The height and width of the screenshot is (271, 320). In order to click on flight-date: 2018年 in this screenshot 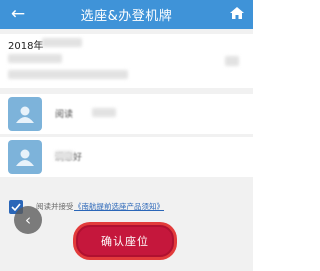, I will do `click(26, 46)`.